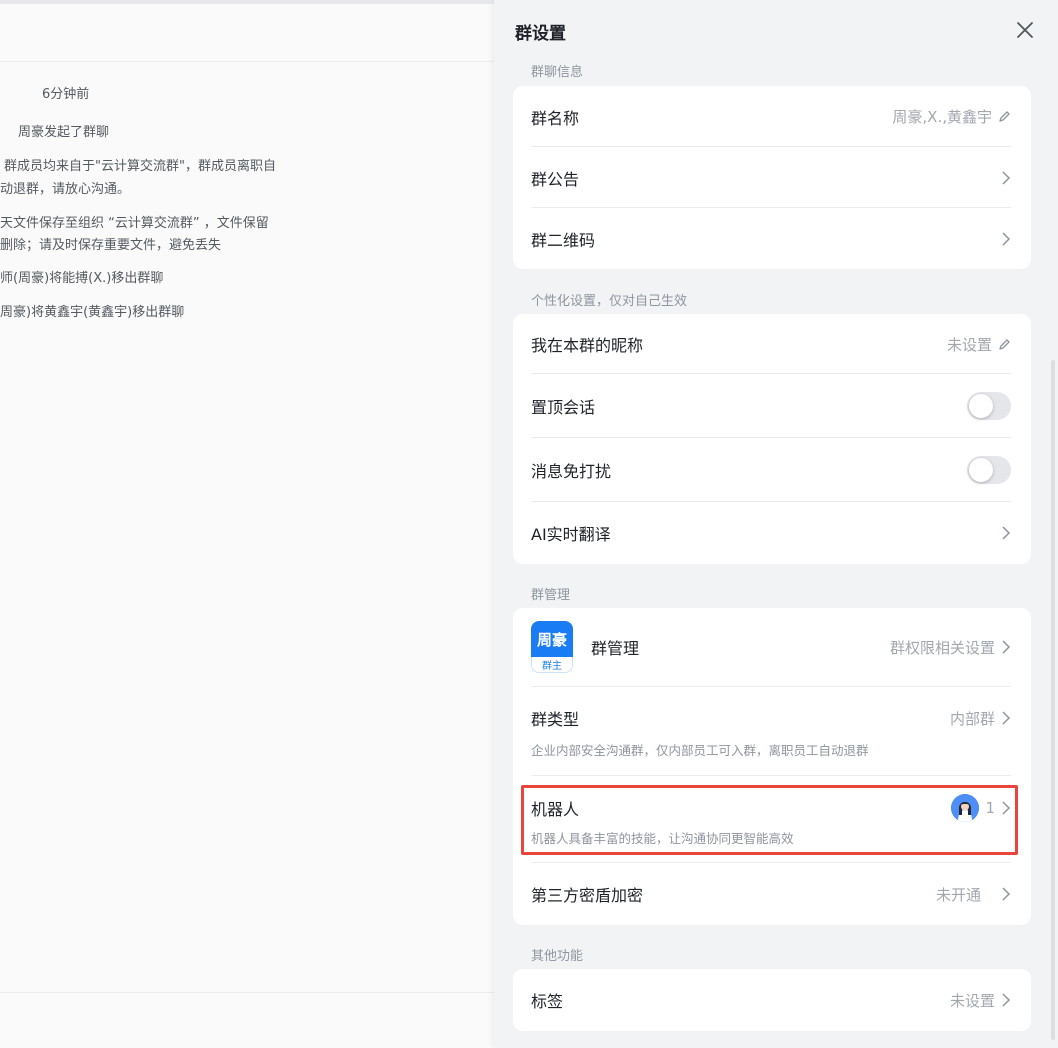 Image resolution: width=1058 pixels, height=1048 pixels. I want to click on pin-row: 置顶会话, so click(771, 406).